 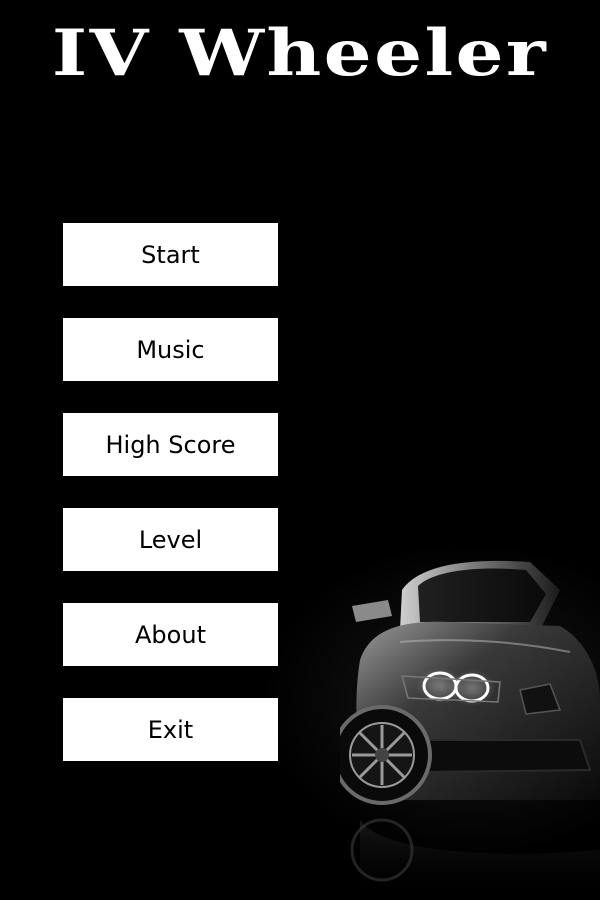 What do you see at coordinates (300, 53) in the screenshot?
I see `game-title: IV Wheeler` at bounding box center [300, 53].